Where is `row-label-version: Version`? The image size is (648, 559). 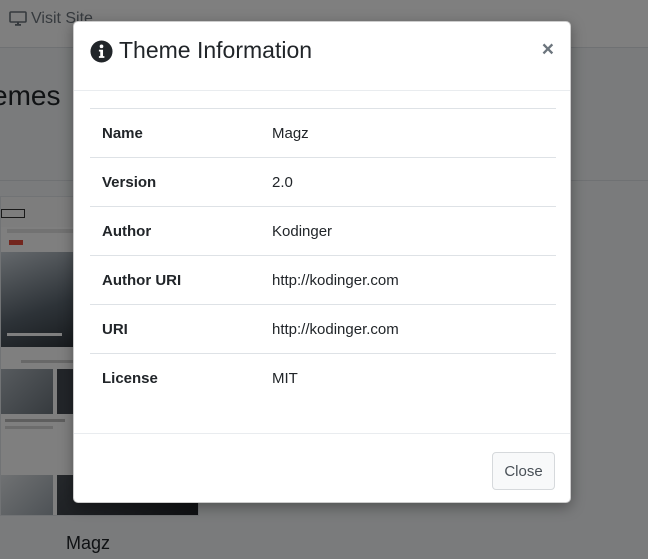
row-label-version: Version is located at coordinates (129, 182).